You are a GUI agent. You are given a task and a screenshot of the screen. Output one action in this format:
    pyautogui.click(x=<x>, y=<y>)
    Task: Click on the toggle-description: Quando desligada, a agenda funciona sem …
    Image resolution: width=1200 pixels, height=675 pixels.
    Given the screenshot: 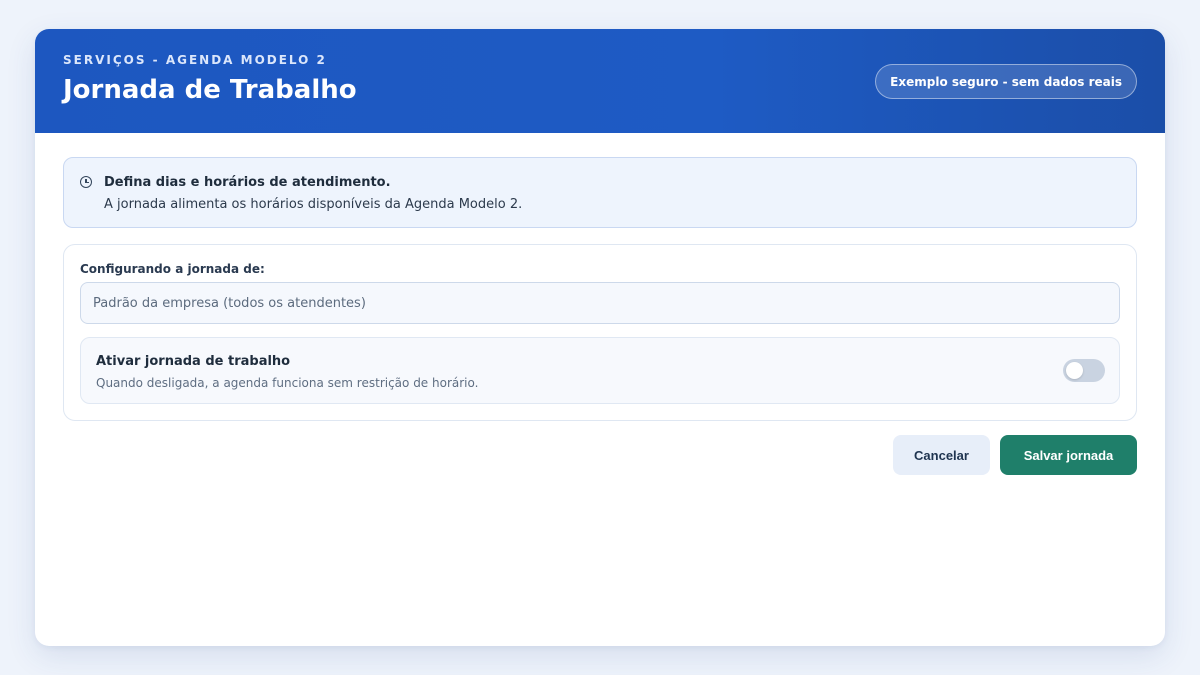 What is the action you would take?
    pyautogui.click(x=287, y=383)
    